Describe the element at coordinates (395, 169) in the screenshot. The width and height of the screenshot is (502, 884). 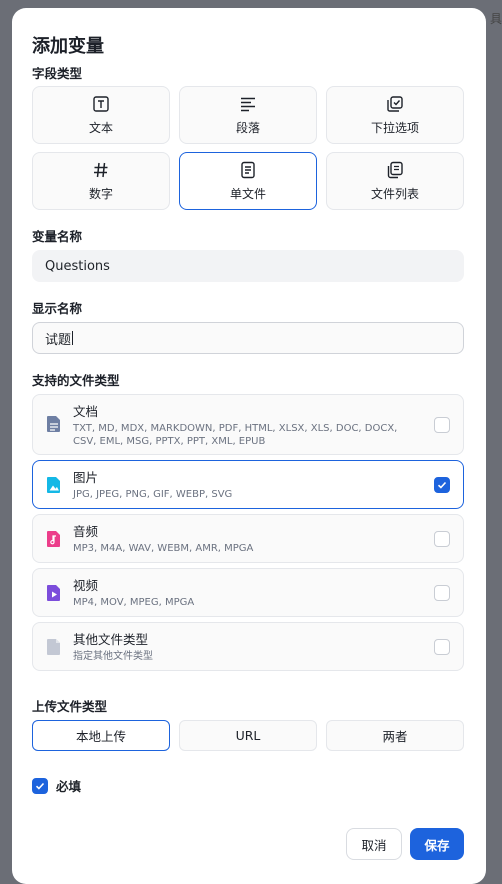
I see `file-list-icon` at that location.